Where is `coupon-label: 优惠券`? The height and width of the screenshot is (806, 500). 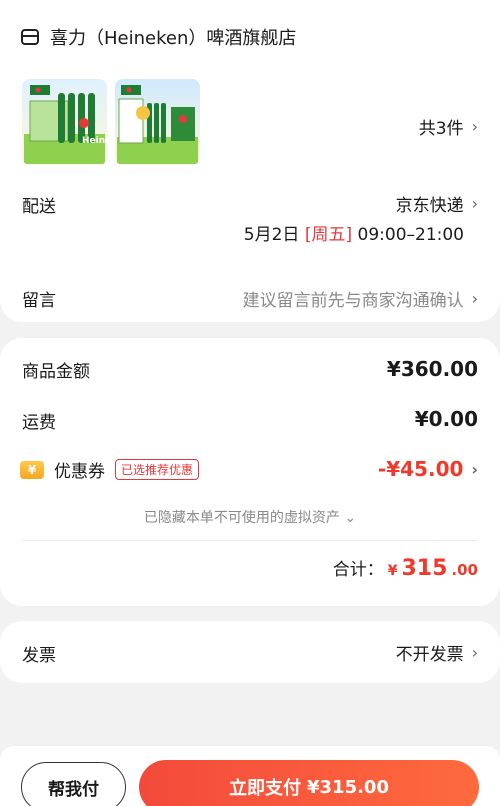 coupon-label: 优惠券 is located at coordinates (79, 472).